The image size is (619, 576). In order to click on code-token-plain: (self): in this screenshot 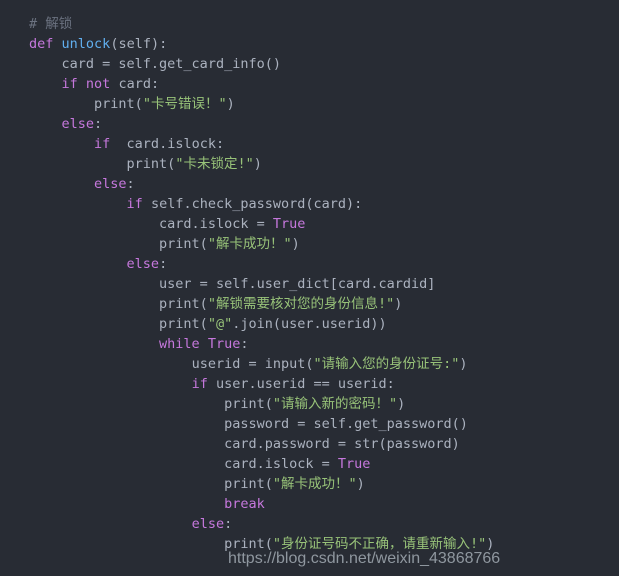, I will do `click(139, 44)`.